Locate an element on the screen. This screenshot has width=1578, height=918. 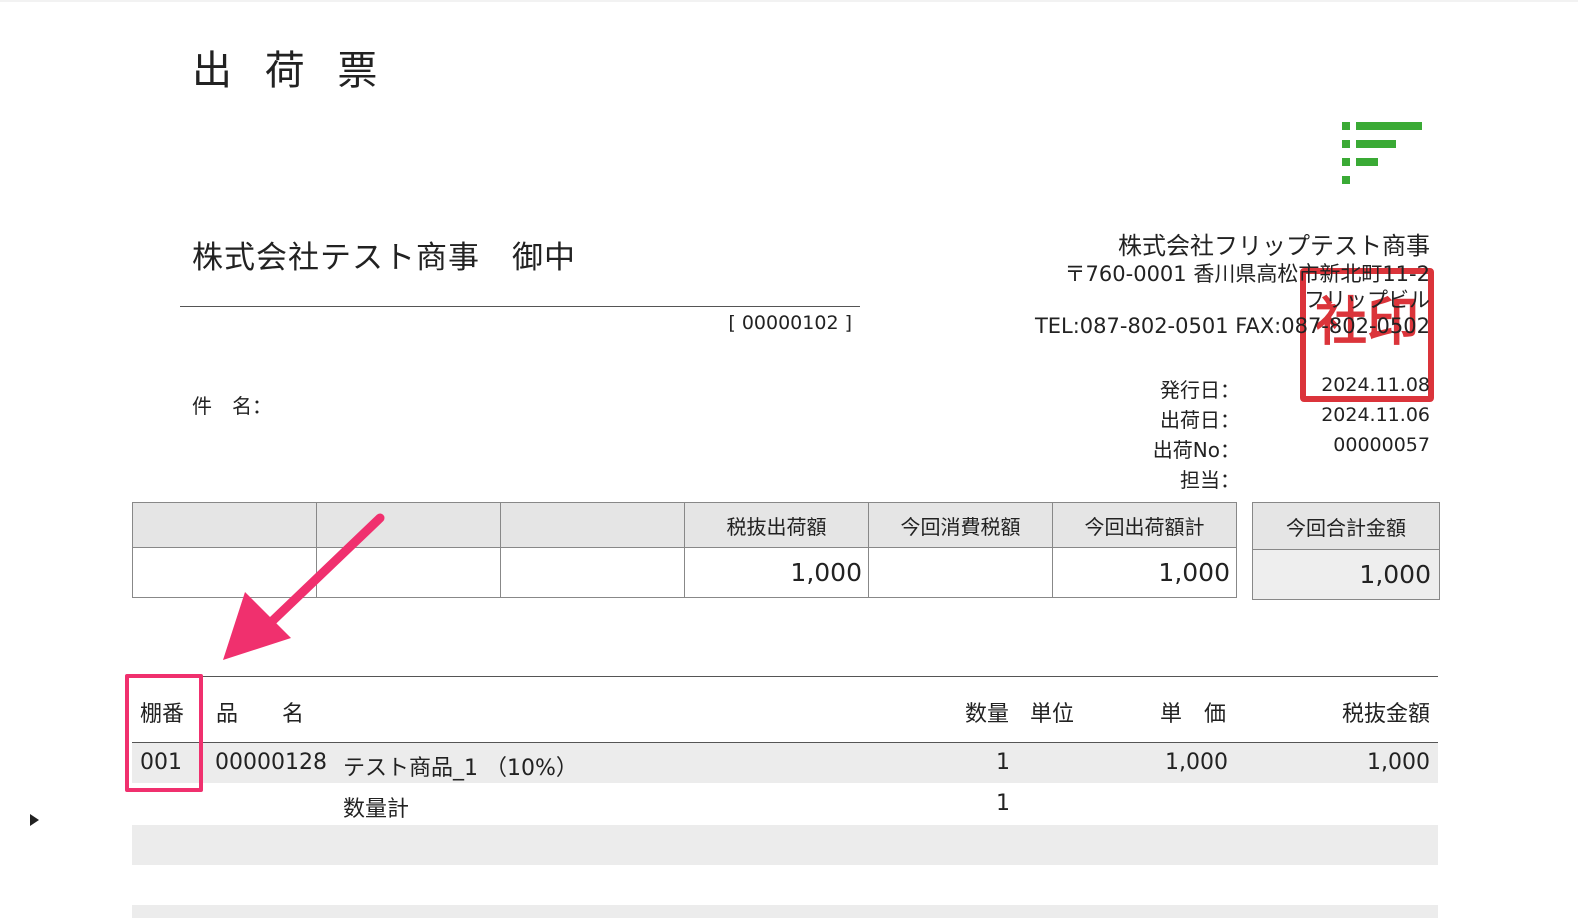
details-top-rule is located at coordinates (785, 676).